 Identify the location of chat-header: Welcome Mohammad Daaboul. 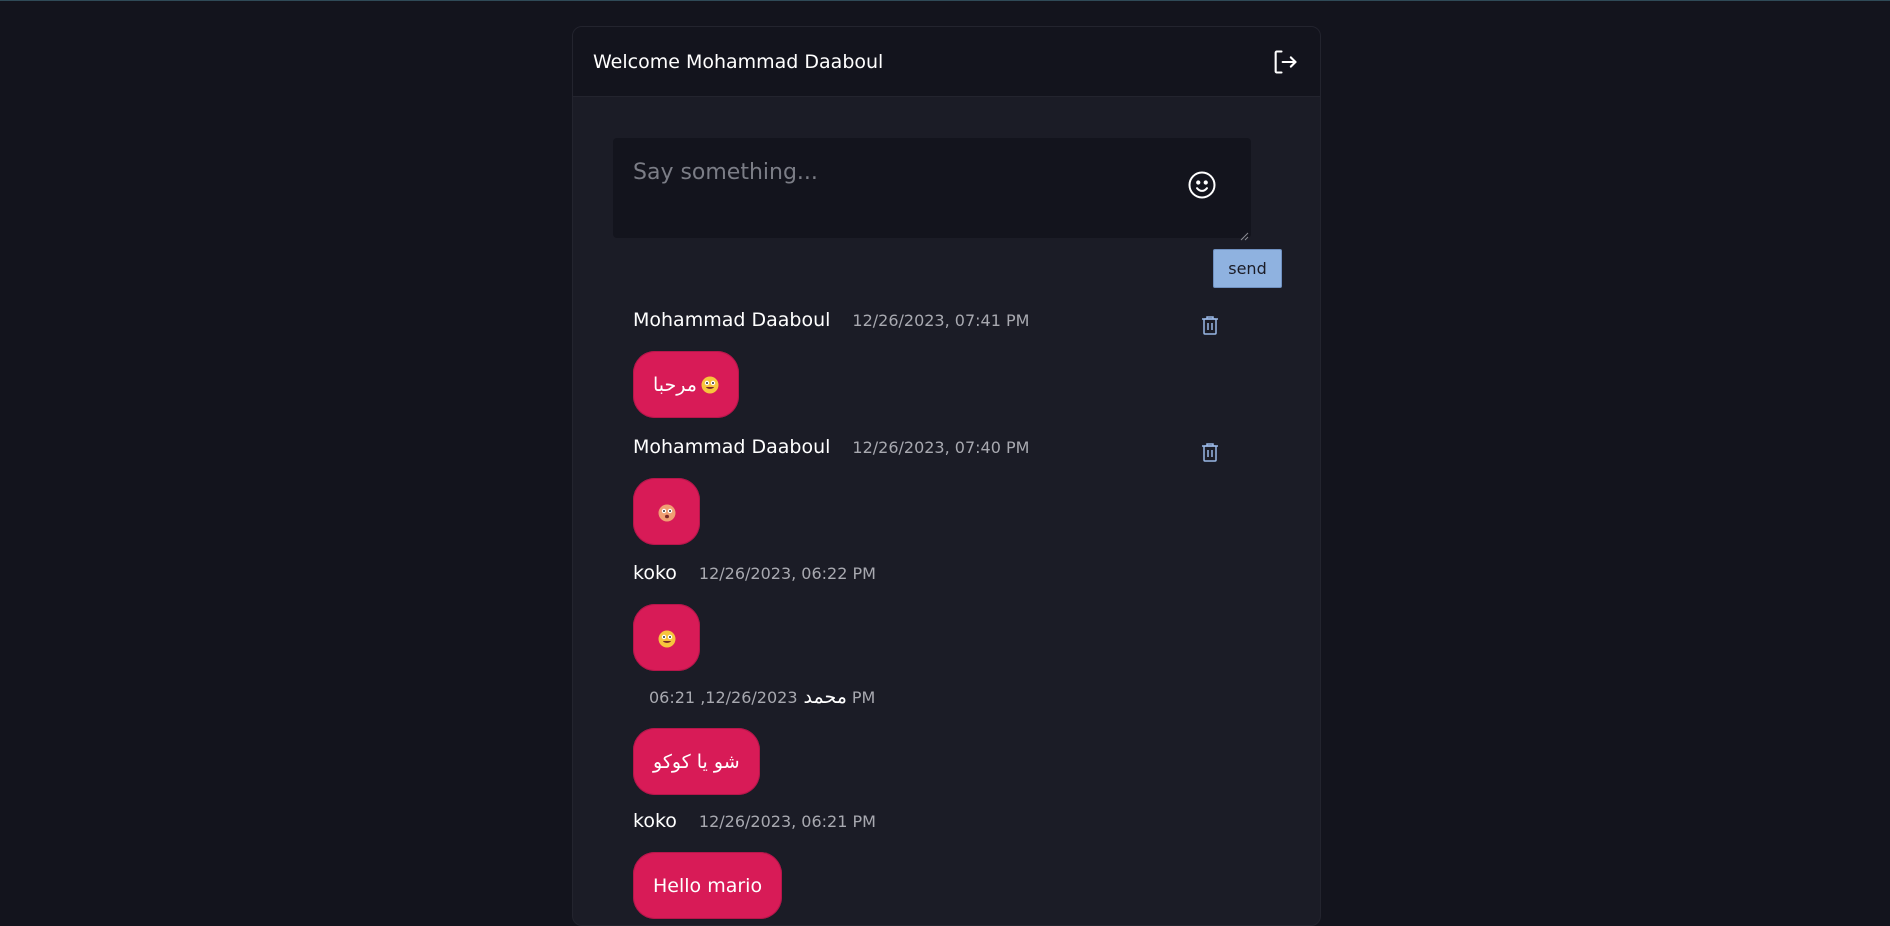
(946, 62).